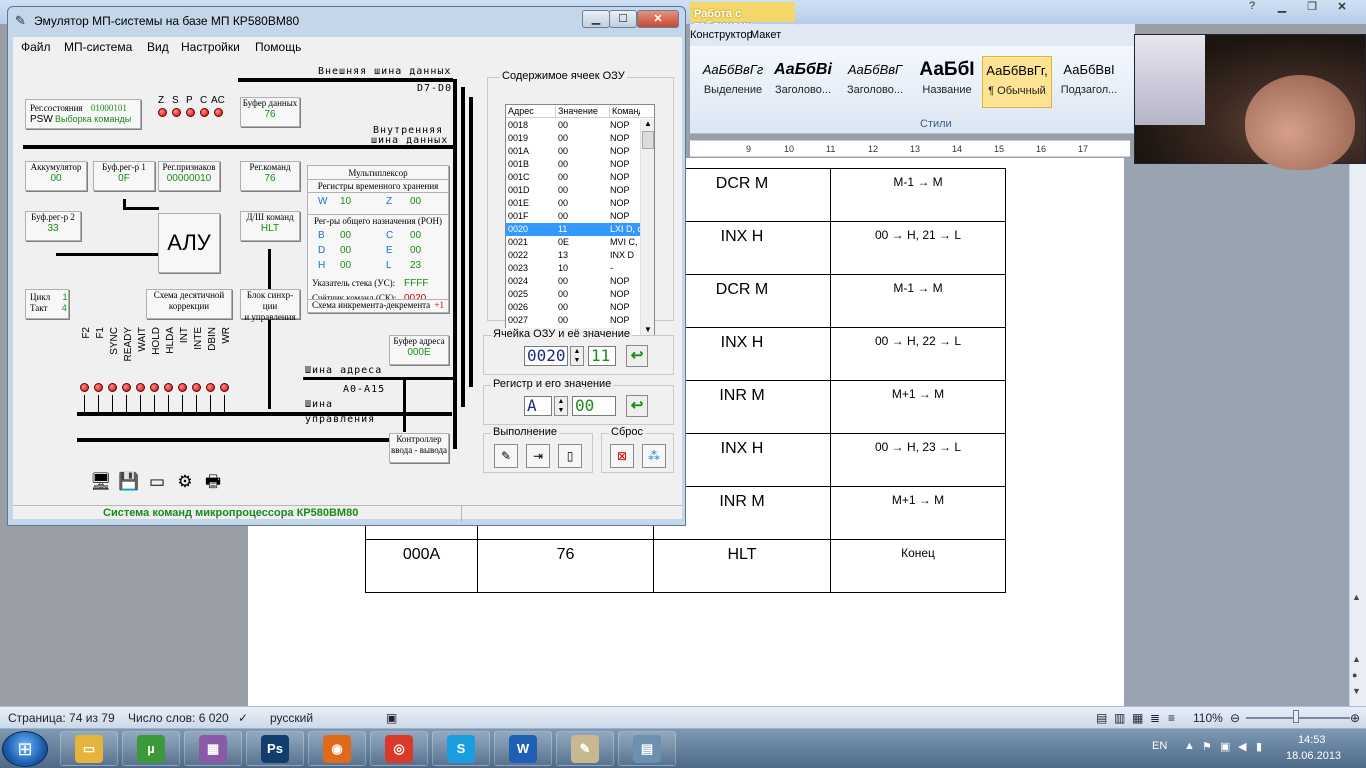  What do you see at coordinates (546, 356) in the screenshot?
I see `ram-address-field: 0020` at bounding box center [546, 356].